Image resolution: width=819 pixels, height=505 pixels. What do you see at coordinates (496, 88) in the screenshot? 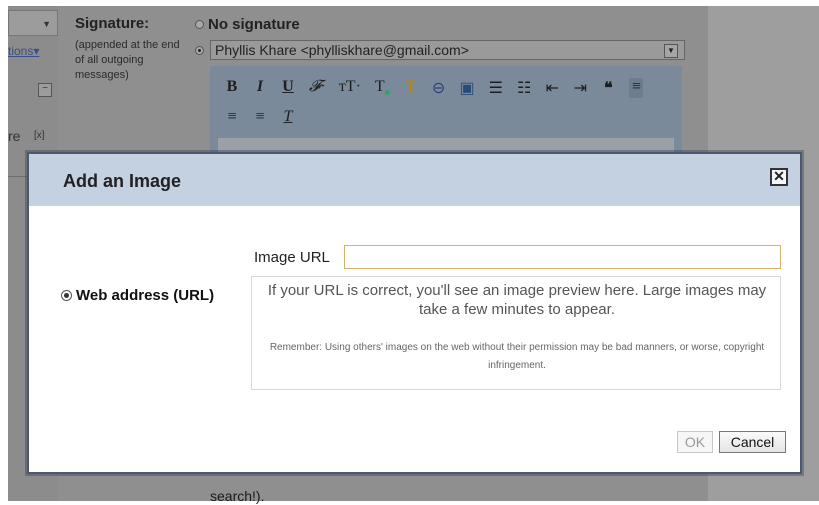
I see `numbered-list-icon: ☰` at bounding box center [496, 88].